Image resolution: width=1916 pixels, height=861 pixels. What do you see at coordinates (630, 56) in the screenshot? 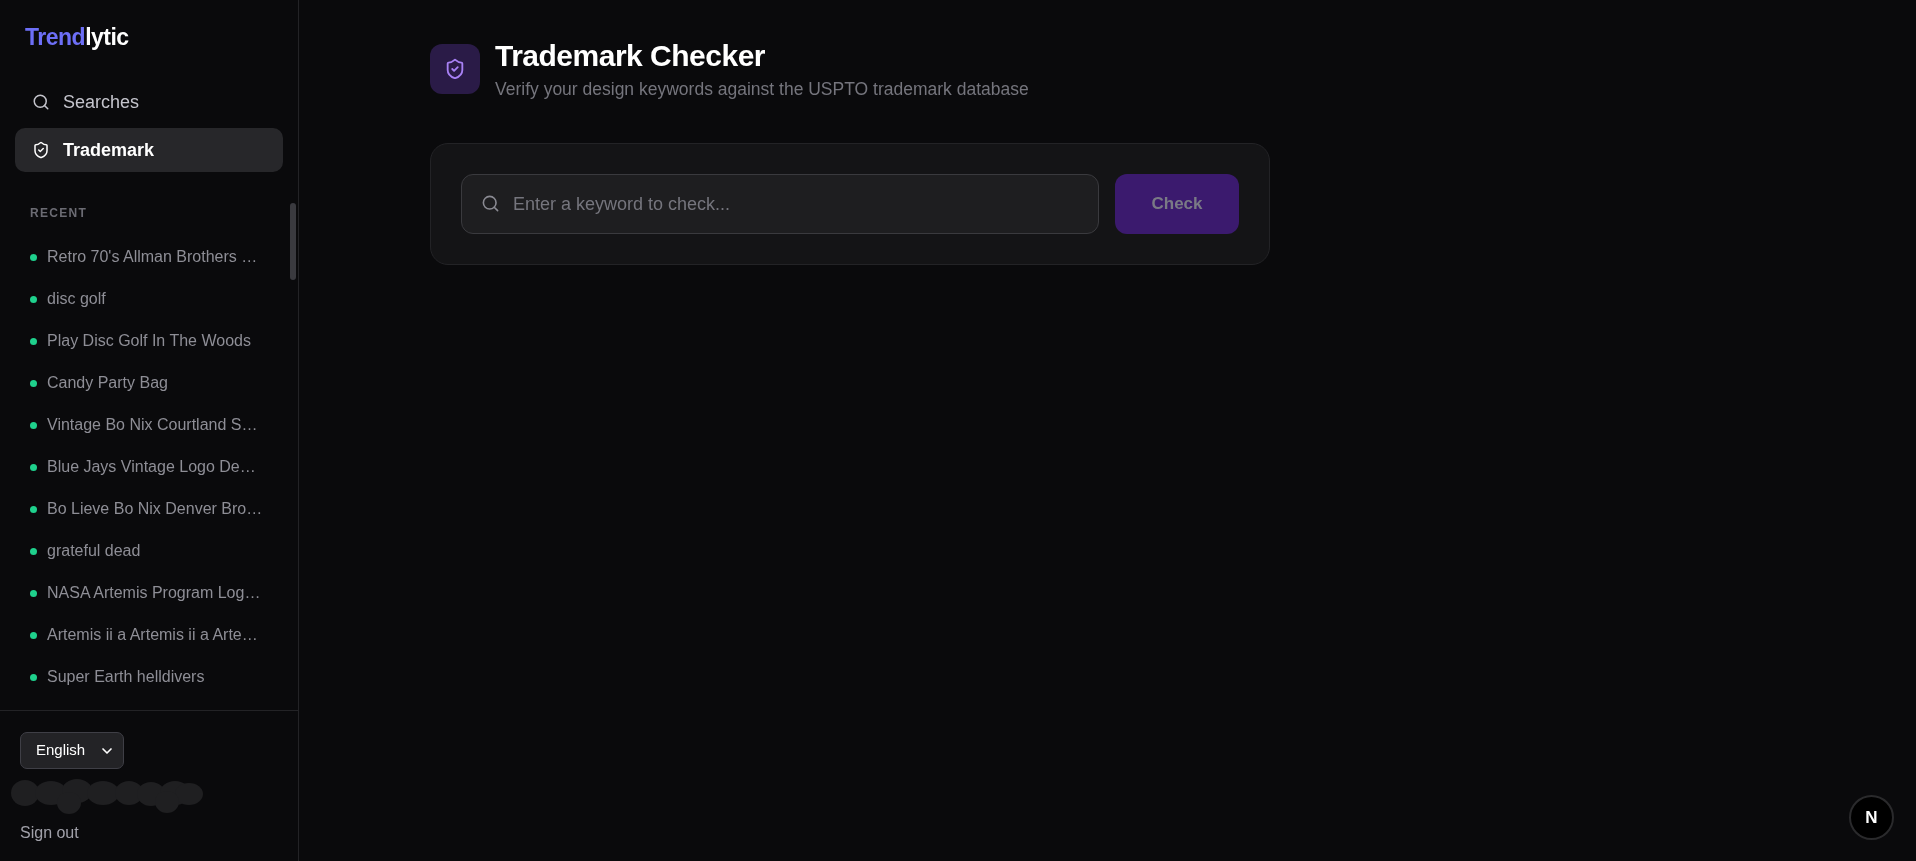
I see `page-title: Trademark Checker` at bounding box center [630, 56].